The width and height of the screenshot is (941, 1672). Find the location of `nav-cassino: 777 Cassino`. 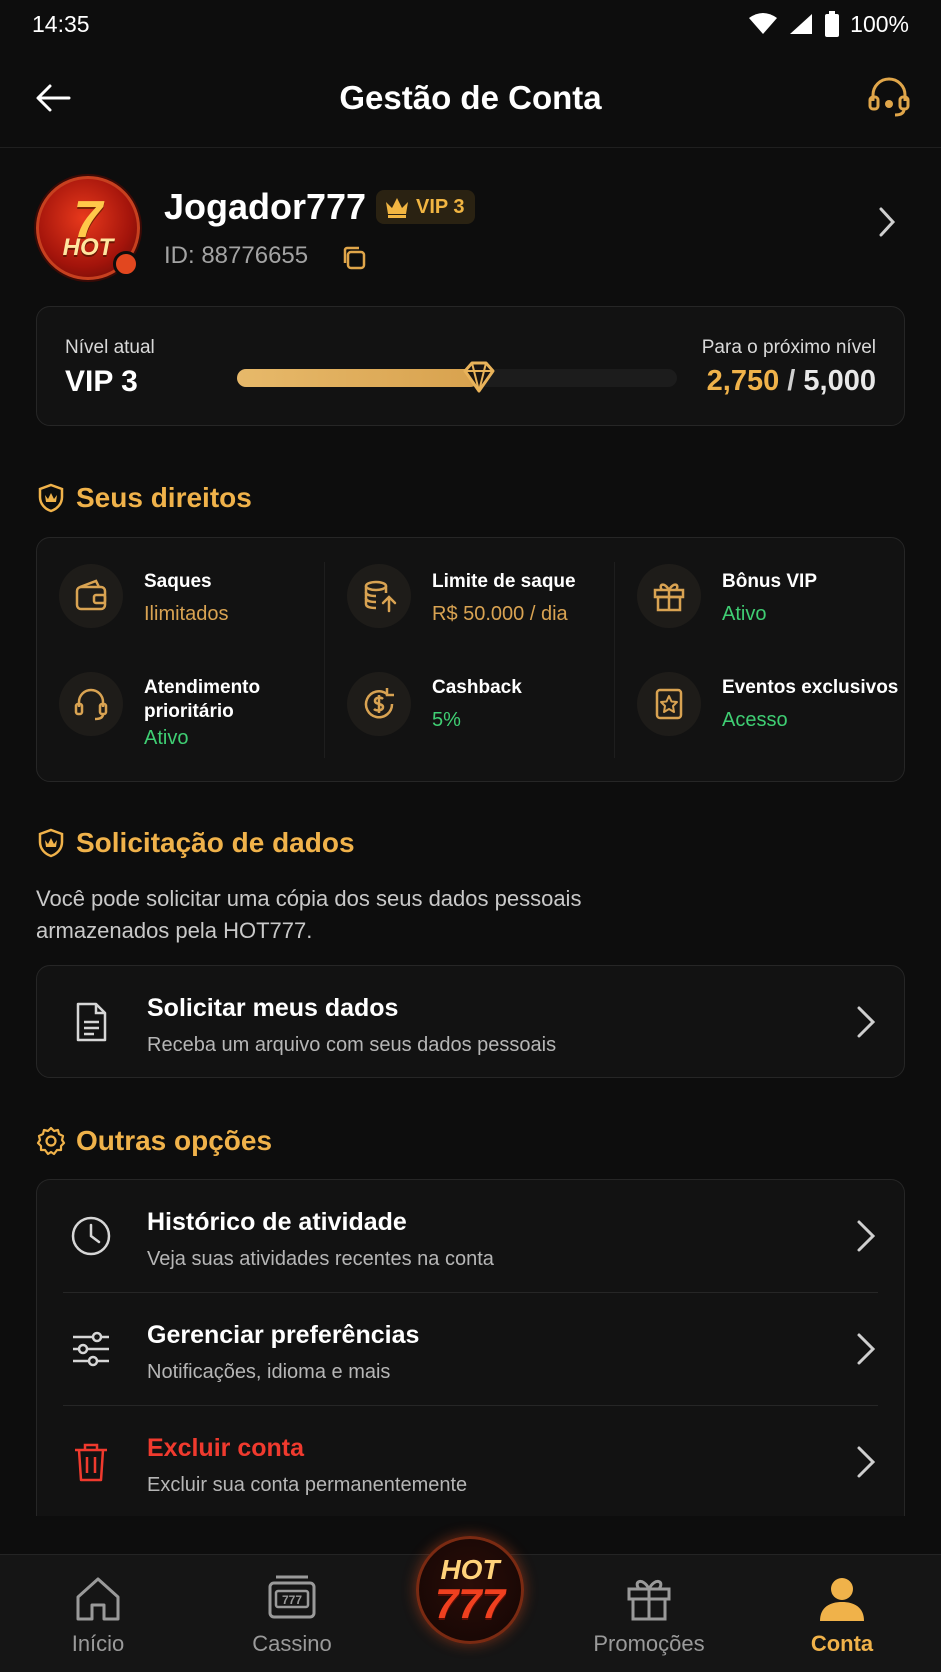

nav-cassino: 777 Cassino is located at coordinates (292, 1613).